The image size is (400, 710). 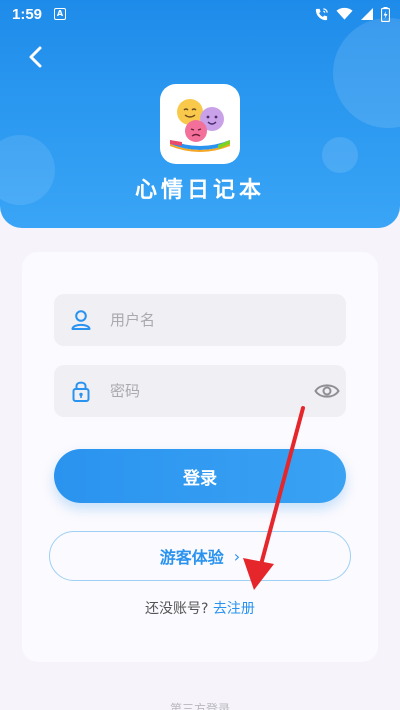 I want to click on status-bar: 1:59 A, so click(x=200, y=14).